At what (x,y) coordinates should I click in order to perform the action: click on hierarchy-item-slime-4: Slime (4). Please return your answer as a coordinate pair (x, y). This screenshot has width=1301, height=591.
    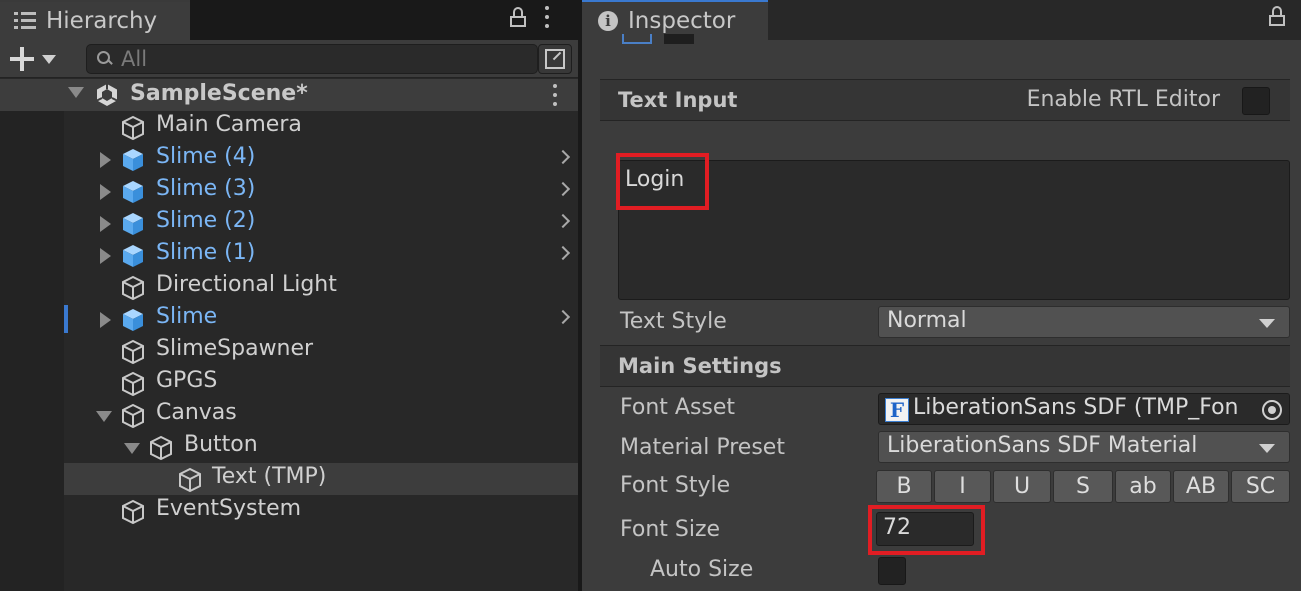
    Looking at the image, I should click on (321, 159).